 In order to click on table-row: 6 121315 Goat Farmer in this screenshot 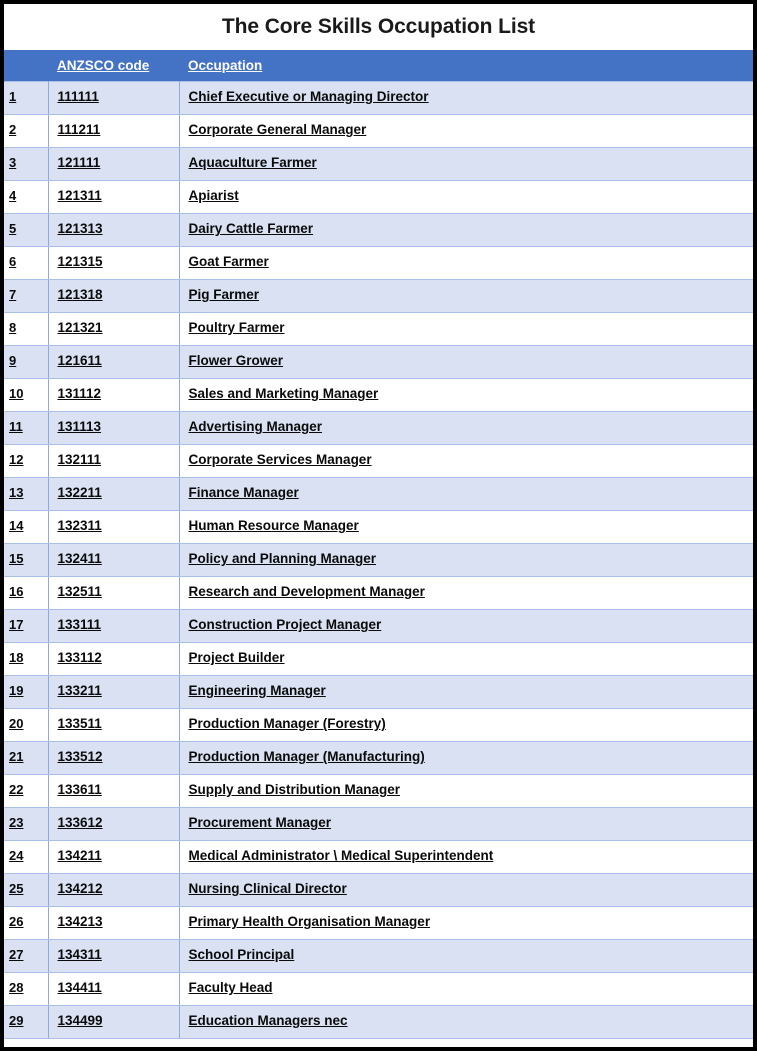, I will do `click(378, 262)`.